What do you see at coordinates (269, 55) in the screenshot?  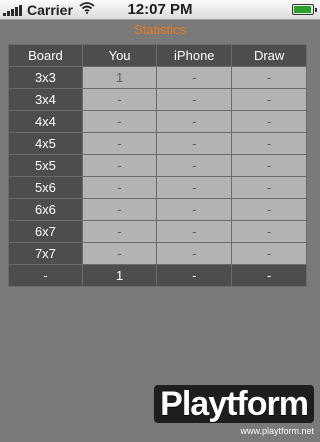 I see `header-draw: Draw` at bounding box center [269, 55].